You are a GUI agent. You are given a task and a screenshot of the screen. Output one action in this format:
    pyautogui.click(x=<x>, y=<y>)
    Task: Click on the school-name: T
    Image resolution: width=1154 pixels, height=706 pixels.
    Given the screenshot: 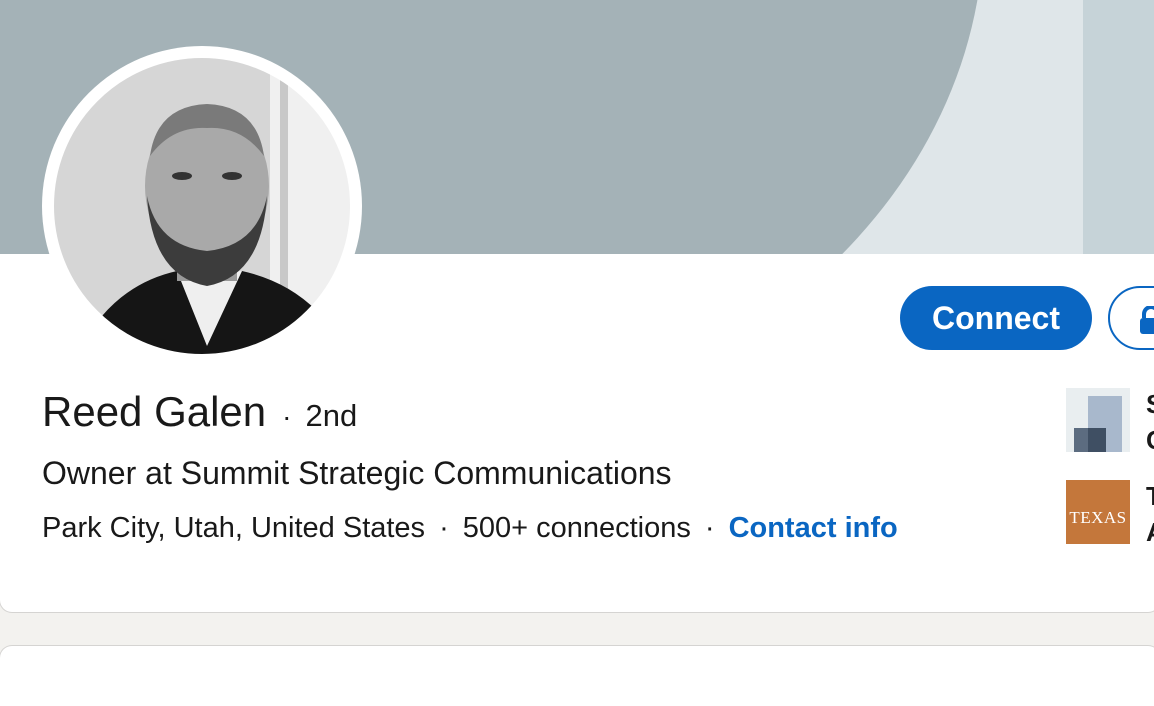 What is the action you would take?
    pyautogui.click(x=1150, y=496)
    